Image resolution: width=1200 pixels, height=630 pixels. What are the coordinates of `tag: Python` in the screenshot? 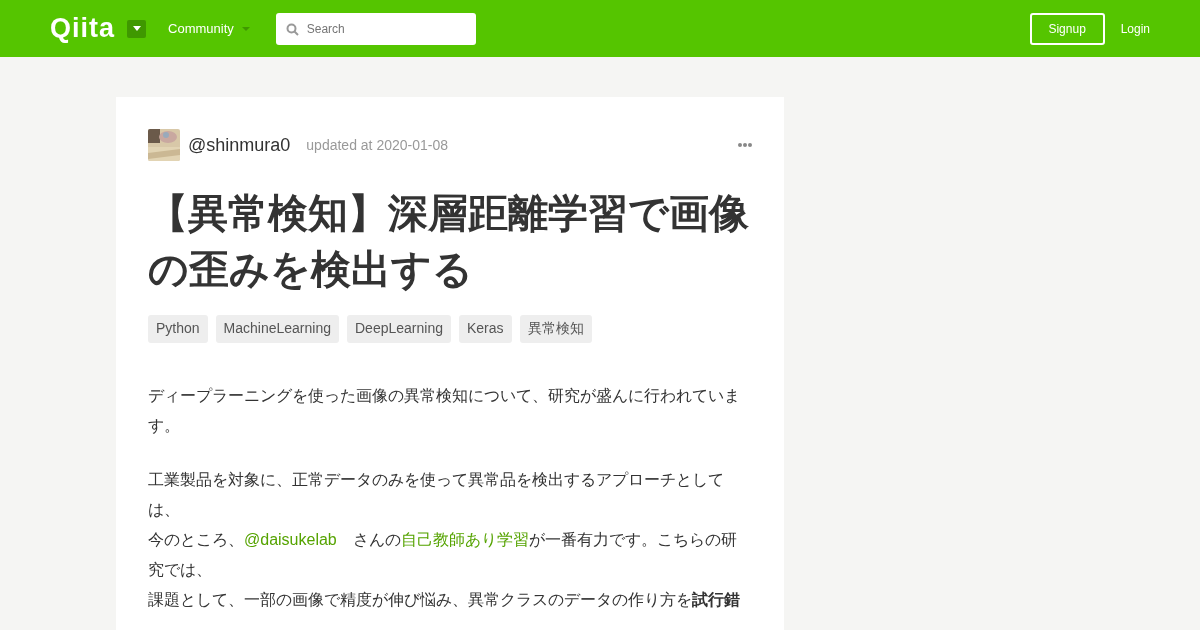 It's located at (178, 329).